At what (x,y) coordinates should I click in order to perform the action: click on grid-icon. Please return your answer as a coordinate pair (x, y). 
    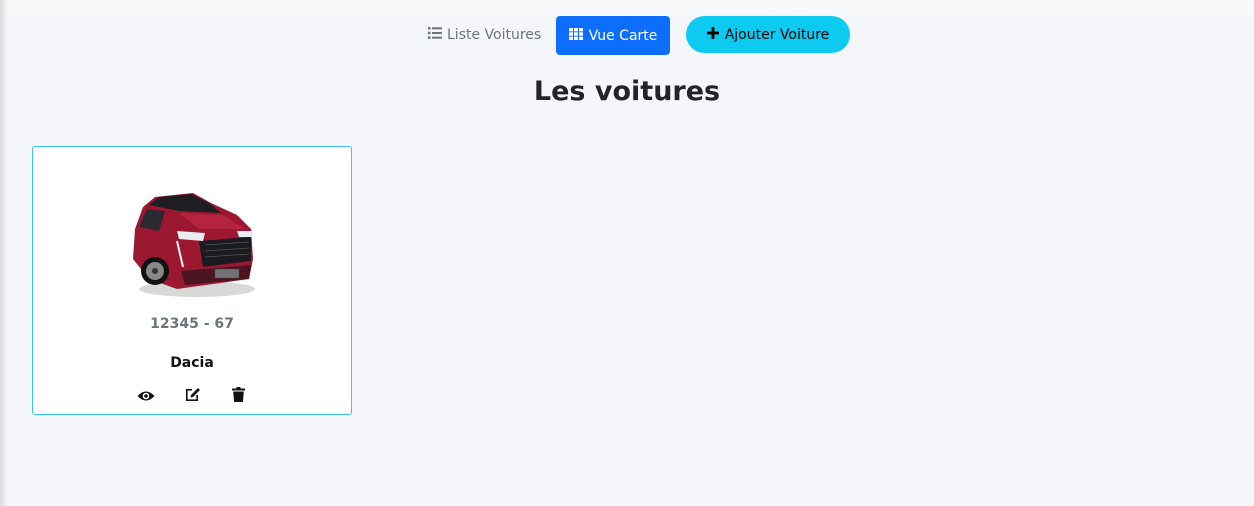
    Looking at the image, I should click on (575, 35).